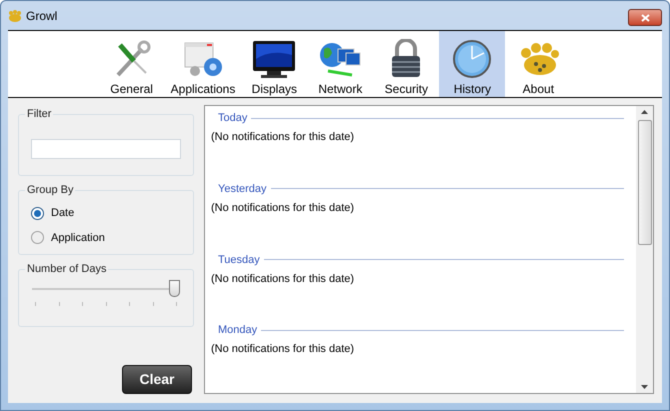 The height and width of the screenshot is (411, 670). Describe the element at coordinates (233, 118) in the screenshot. I see `date-header: Today` at that location.